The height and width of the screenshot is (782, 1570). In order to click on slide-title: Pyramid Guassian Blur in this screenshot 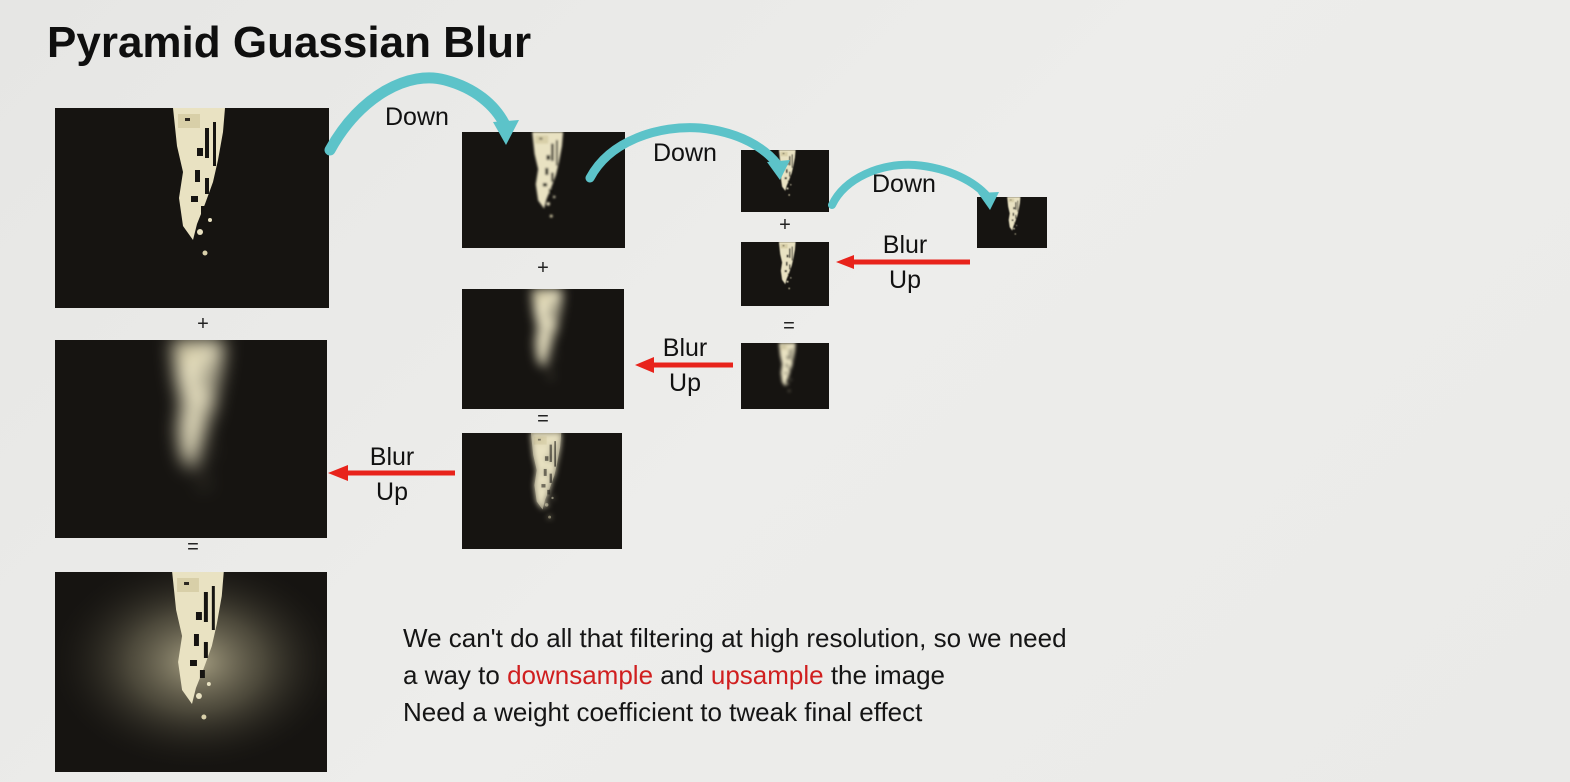, I will do `click(289, 42)`.